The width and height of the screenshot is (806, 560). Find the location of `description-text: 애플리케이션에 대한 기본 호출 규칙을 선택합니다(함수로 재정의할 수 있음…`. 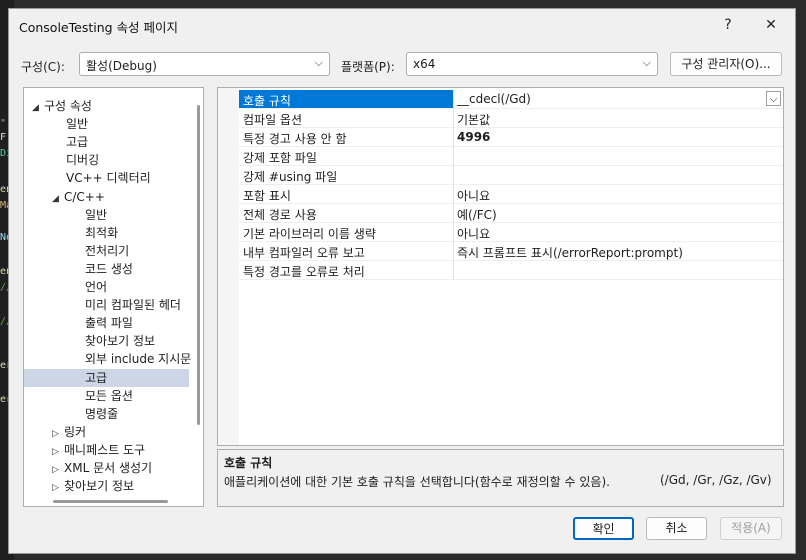

description-text: 애플리케이션에 대한 기본 호출 규칙을 선택합니다(함수로 재정의할 수 있음… is located at coordinates (417, 482).